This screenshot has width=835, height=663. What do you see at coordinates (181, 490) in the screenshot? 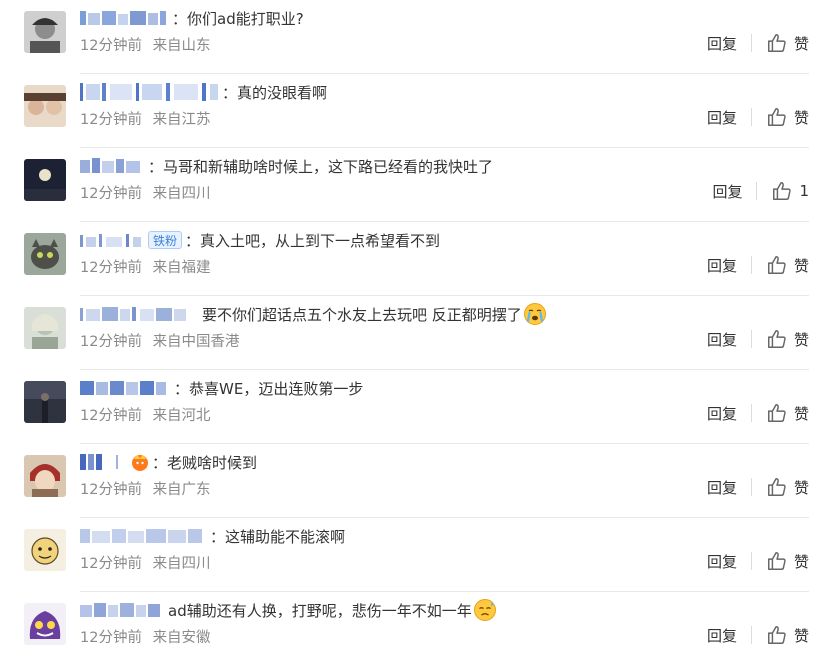
I see `comment-location: 来自广东` at bounding box center [181, 490].